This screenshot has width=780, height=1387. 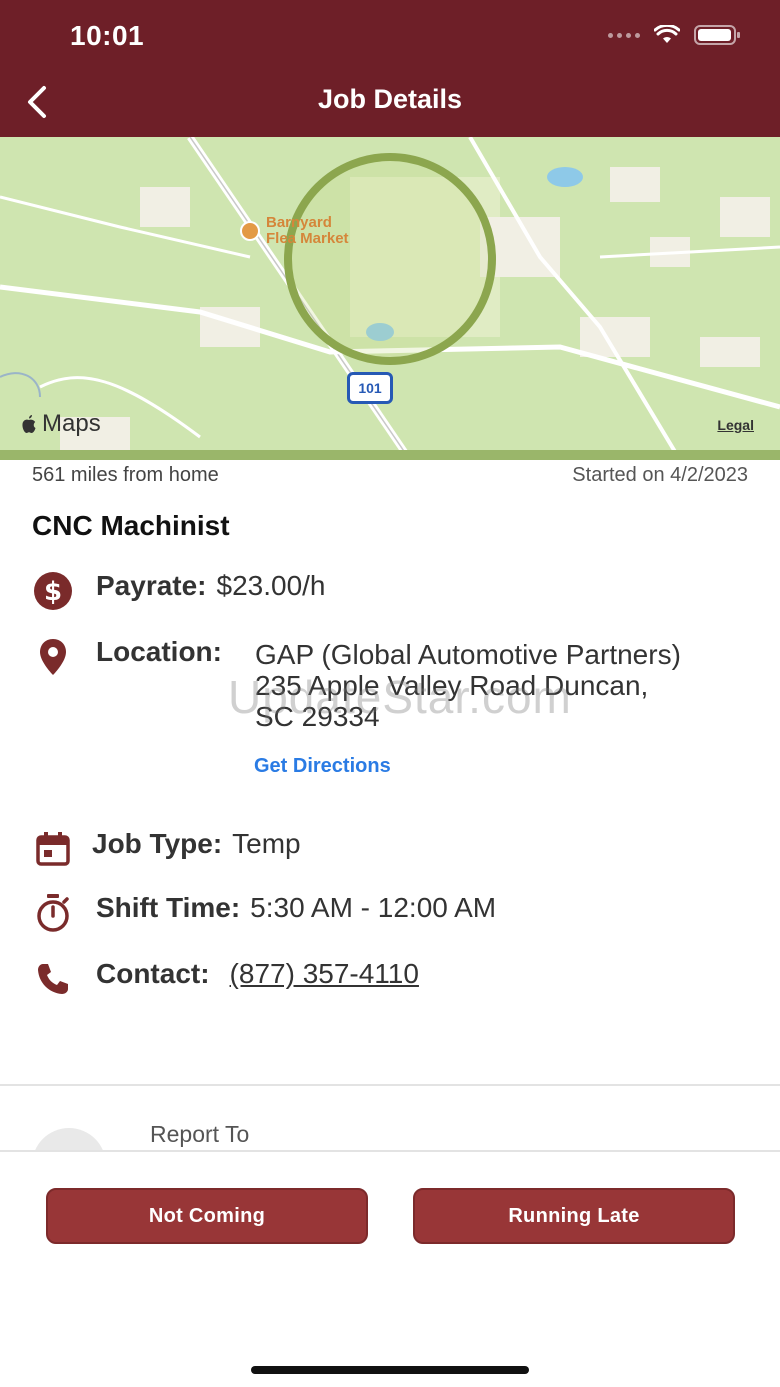 I want to click on signal-icon, so click(x=624, y=35).